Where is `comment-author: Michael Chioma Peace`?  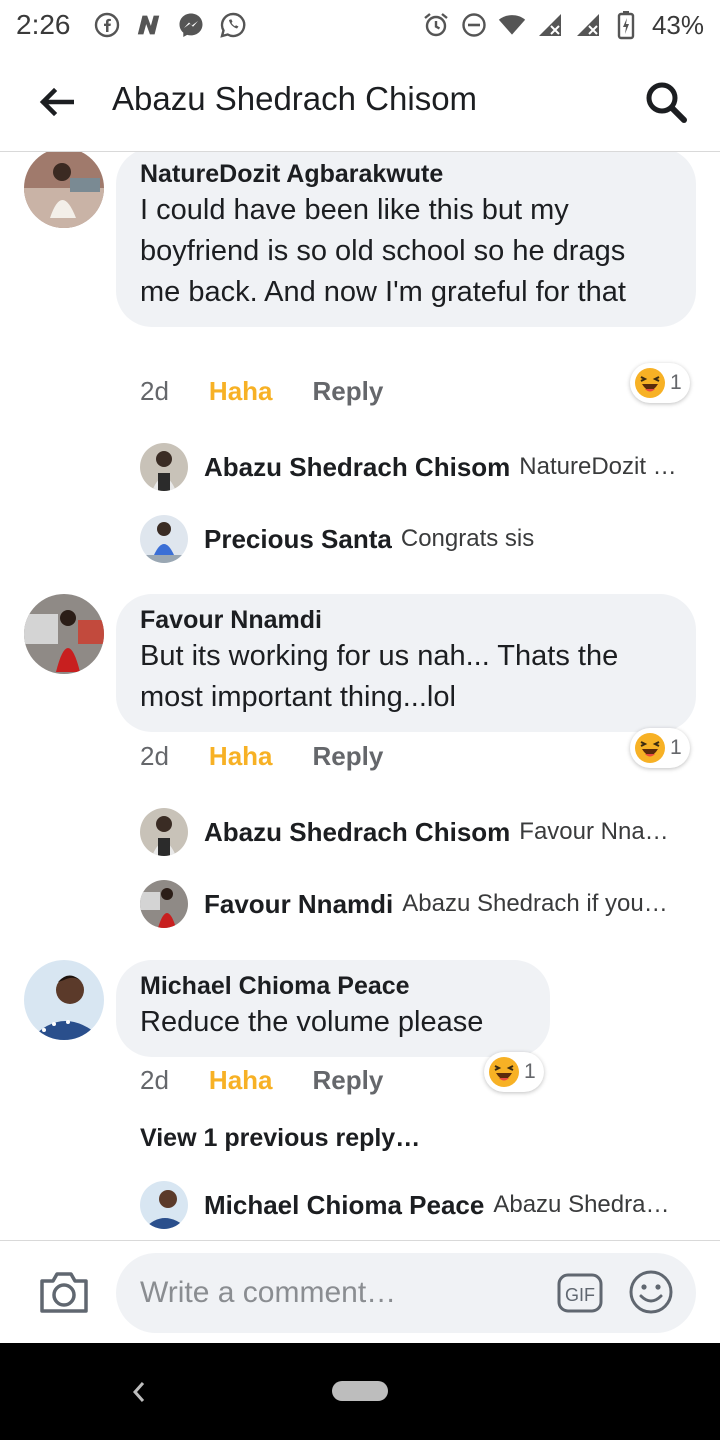 comment-author: Michael Chioma Peace is located at coordinates (333, 986).